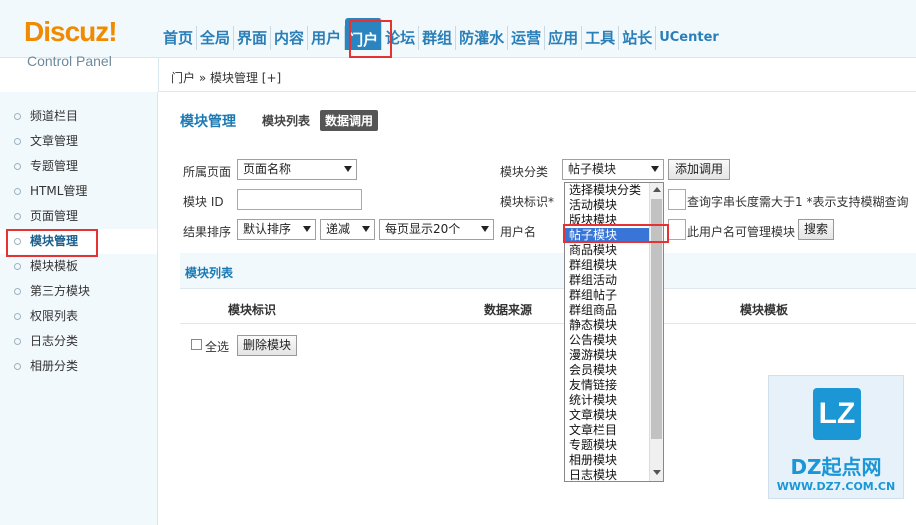 The height and width of the screenshot is (525, 916). I want to click on order-select: 递减, so click(347, 229).